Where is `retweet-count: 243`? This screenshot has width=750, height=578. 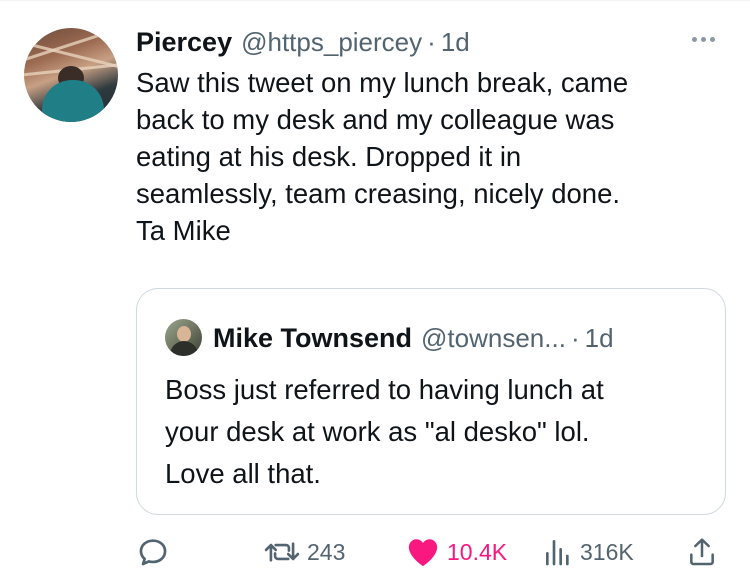
retweet-count: 243 is located at coordinates (326, 551).